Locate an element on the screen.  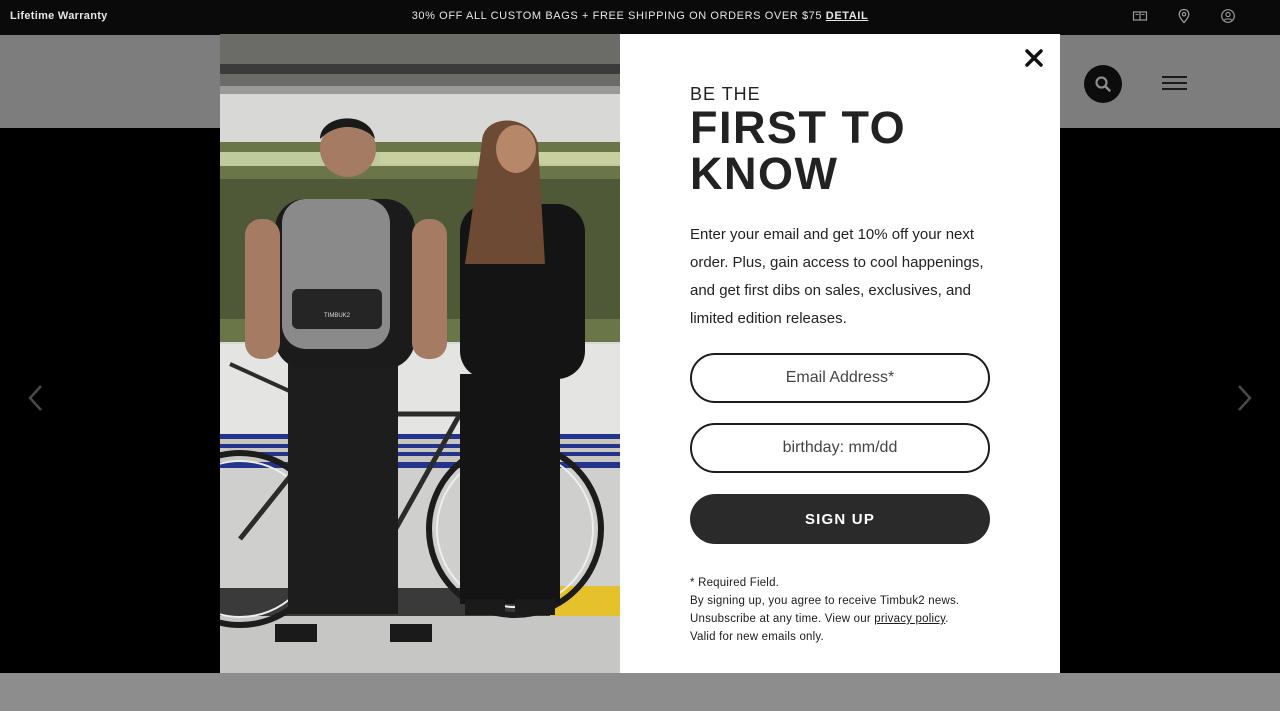
signup-button: SIGN UP is located at coordinates (840, 519).